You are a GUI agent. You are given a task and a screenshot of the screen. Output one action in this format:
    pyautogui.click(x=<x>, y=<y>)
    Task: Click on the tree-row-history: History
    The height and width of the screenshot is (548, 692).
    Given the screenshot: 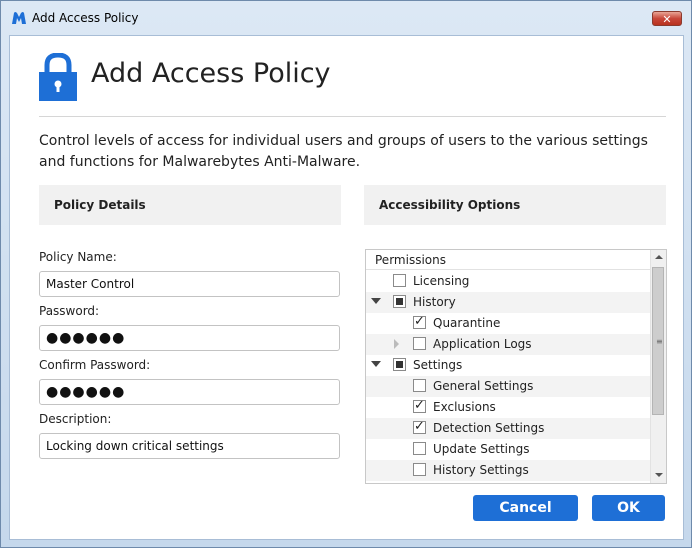 What is the action you would take?
    pyautogui.click(x=508, y=302)
    